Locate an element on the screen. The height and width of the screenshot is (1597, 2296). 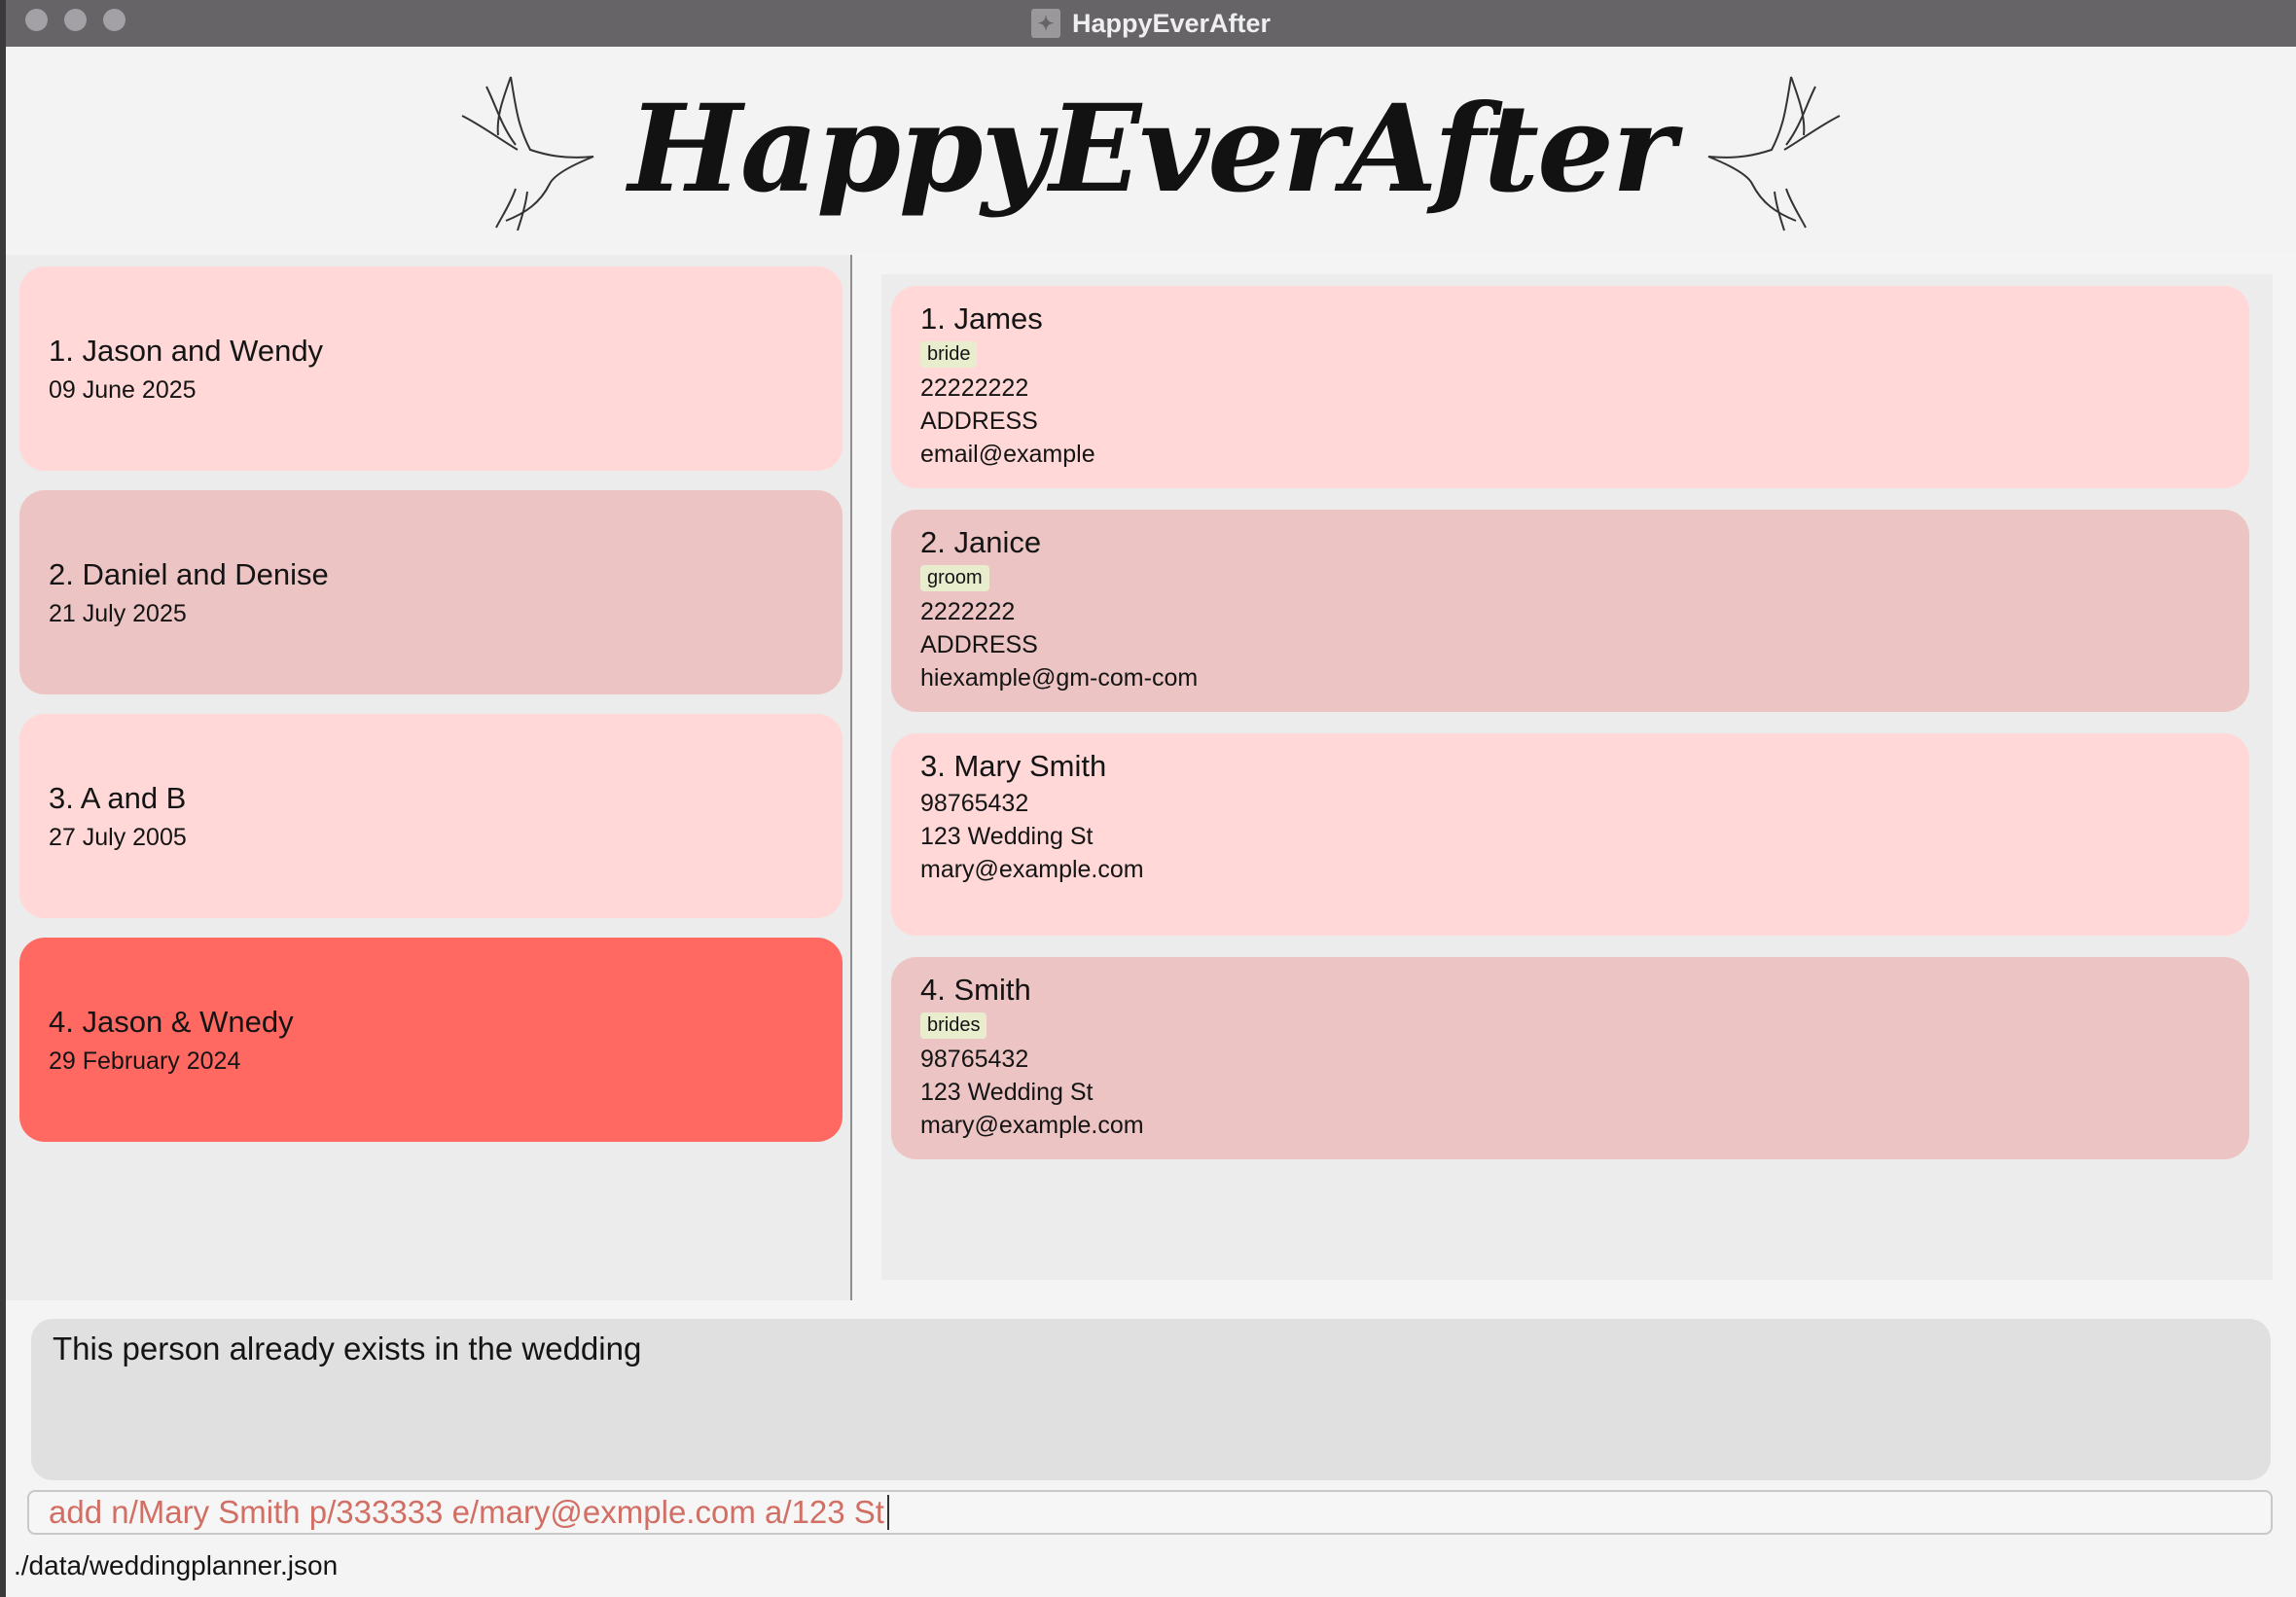
window-controls is located at coordinates (75, 20).